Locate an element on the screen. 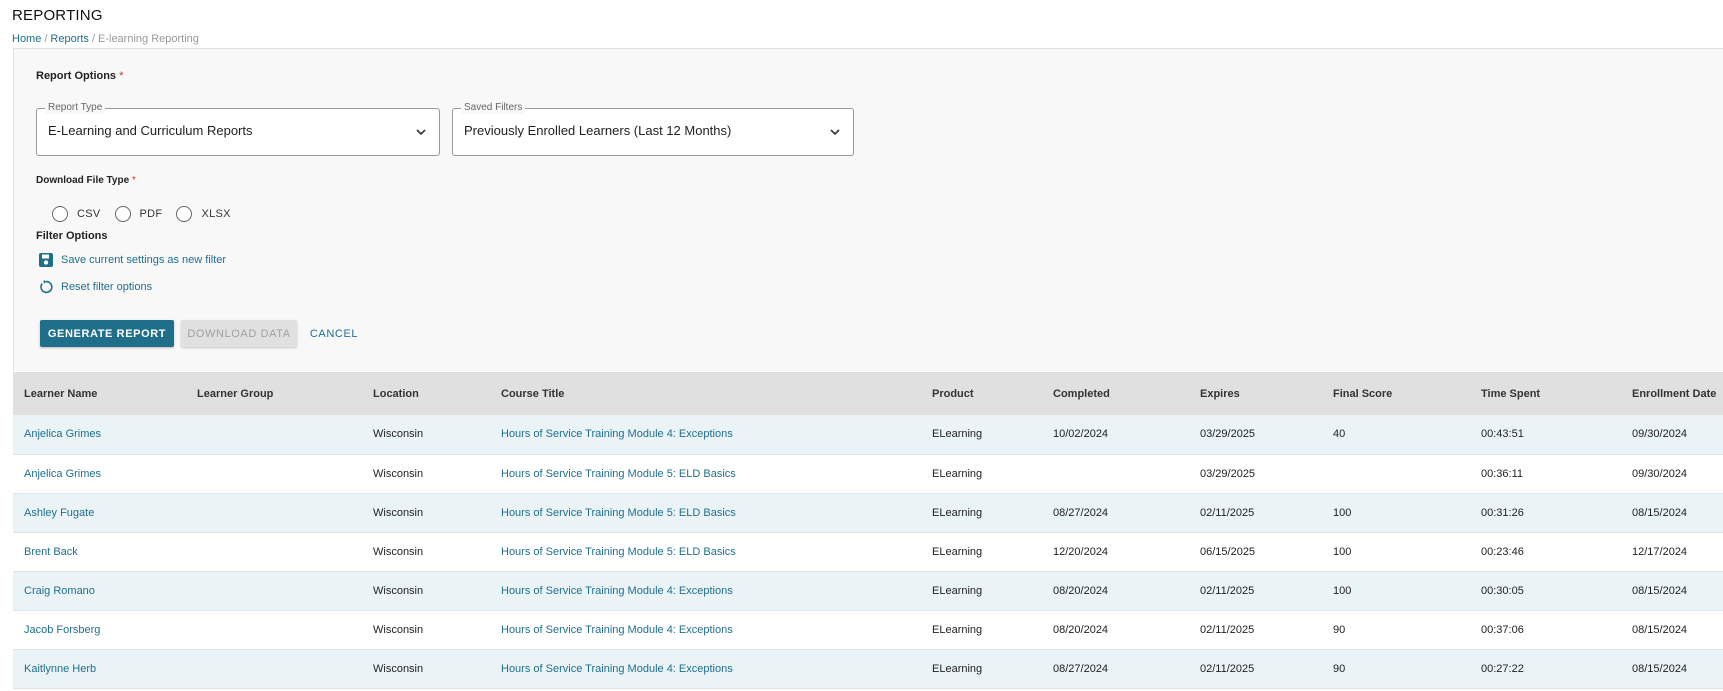 This screenshot has height=691, width=1723. floppy-disk-icon is located at coordinates (46, 260).